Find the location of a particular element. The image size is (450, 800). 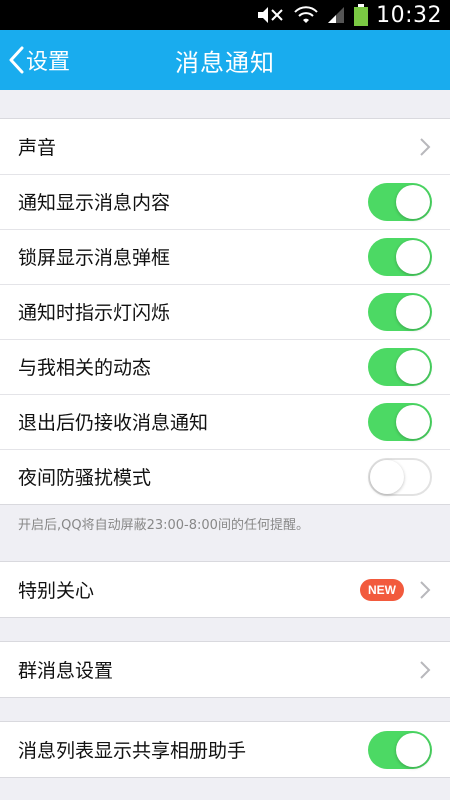

related-activity-toggle is located at coordinates (400, 366).